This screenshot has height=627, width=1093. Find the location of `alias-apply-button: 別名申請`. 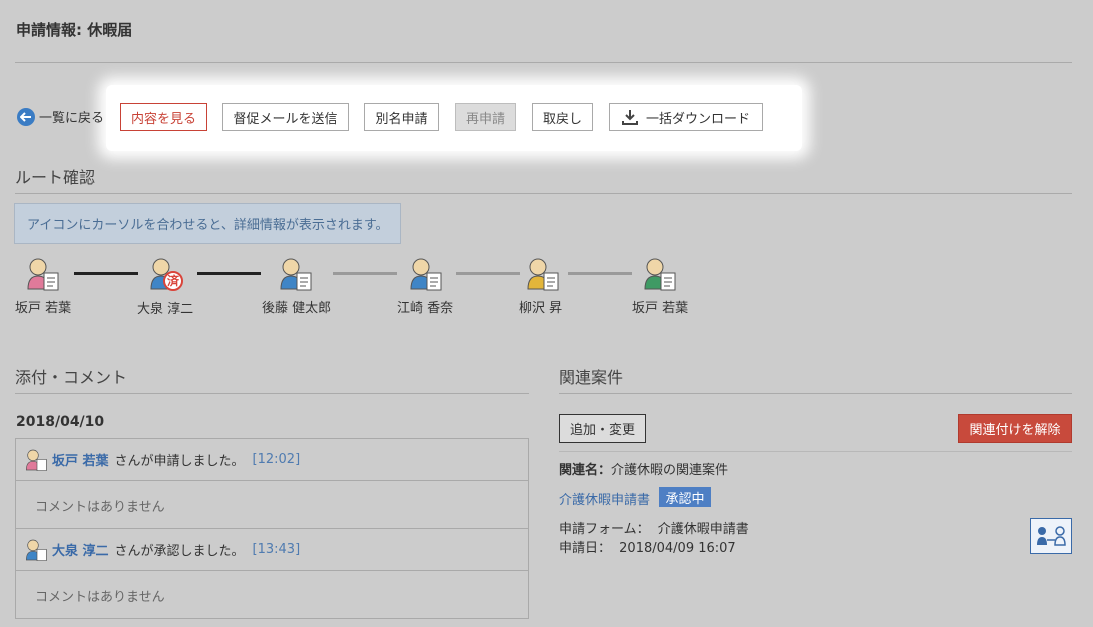

alias-apply-button: 別名申請 is located at coordinates (401, 117).